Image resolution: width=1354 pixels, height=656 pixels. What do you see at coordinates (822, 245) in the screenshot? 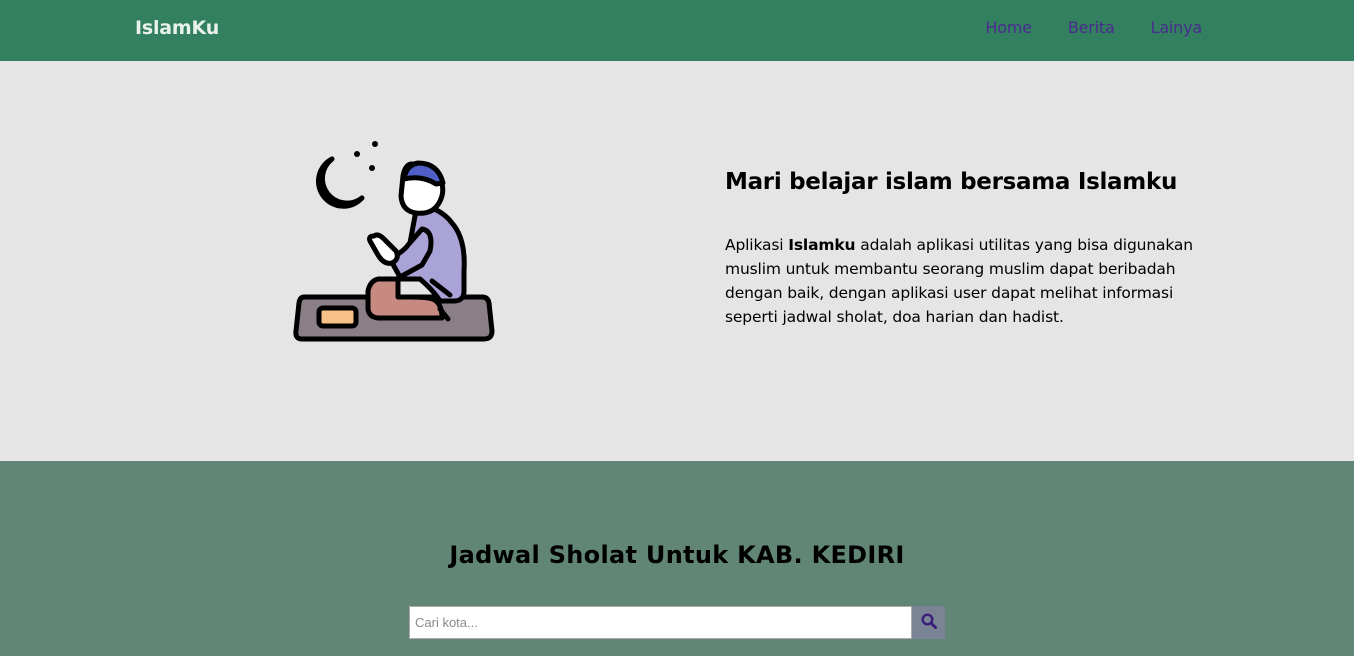
I see `hero-desc-brand: Islamku` at bounding box center [822, 245].